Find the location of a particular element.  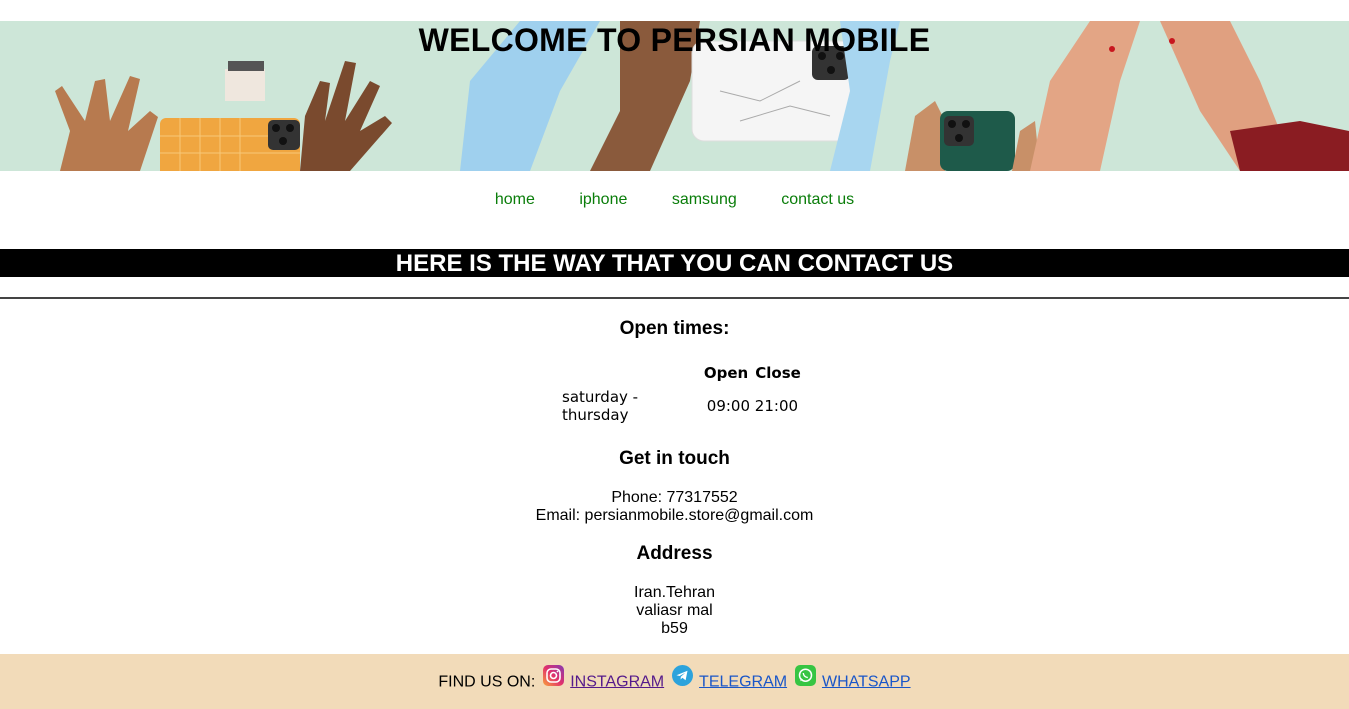

get-in-touch-title: Get in touch is located at coordinates (674, 458).